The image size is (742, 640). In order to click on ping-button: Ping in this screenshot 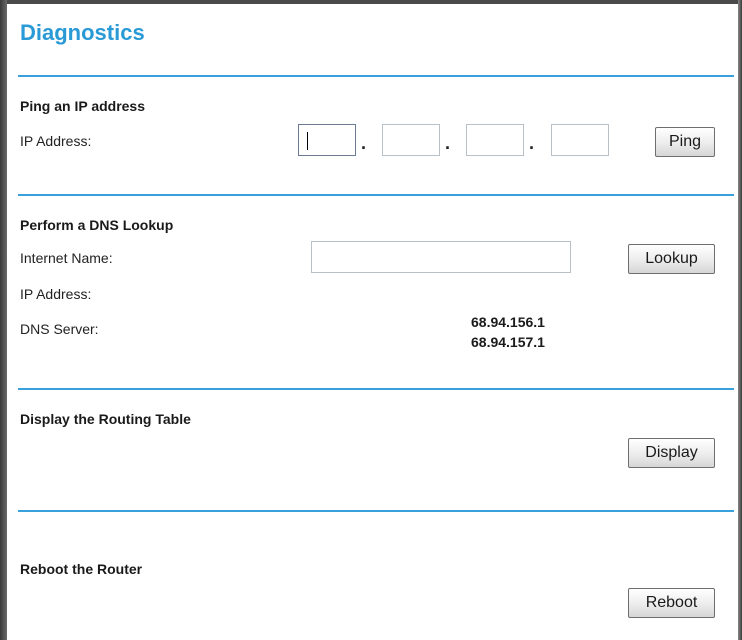, I will do `click(685, 142)`.